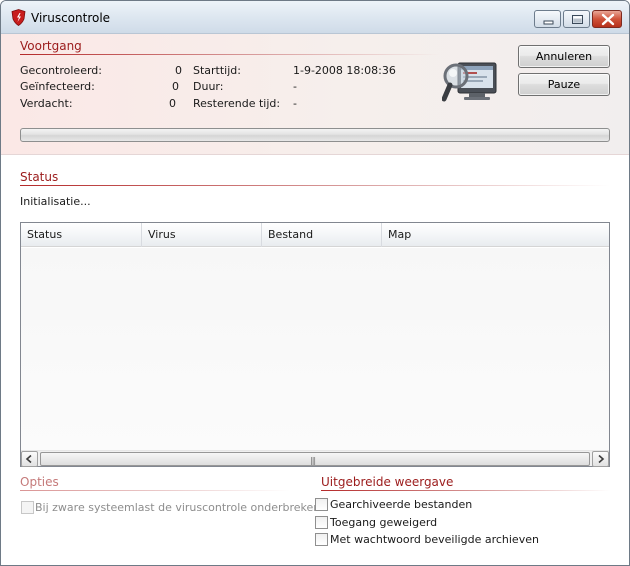 This screenshot has height=566, width=630. I want to click on password-archives-label: Met wachtwoord beveiligde archieven, so click(434, 539).